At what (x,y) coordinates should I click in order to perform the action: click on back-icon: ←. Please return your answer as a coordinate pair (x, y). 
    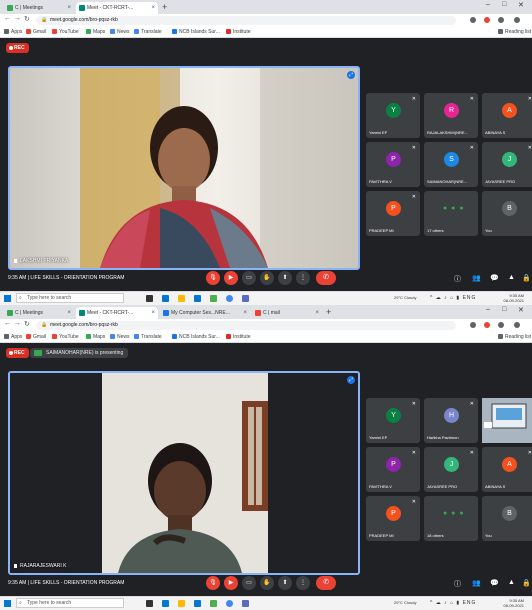
    Looking at the image, I should click on (7, 323).